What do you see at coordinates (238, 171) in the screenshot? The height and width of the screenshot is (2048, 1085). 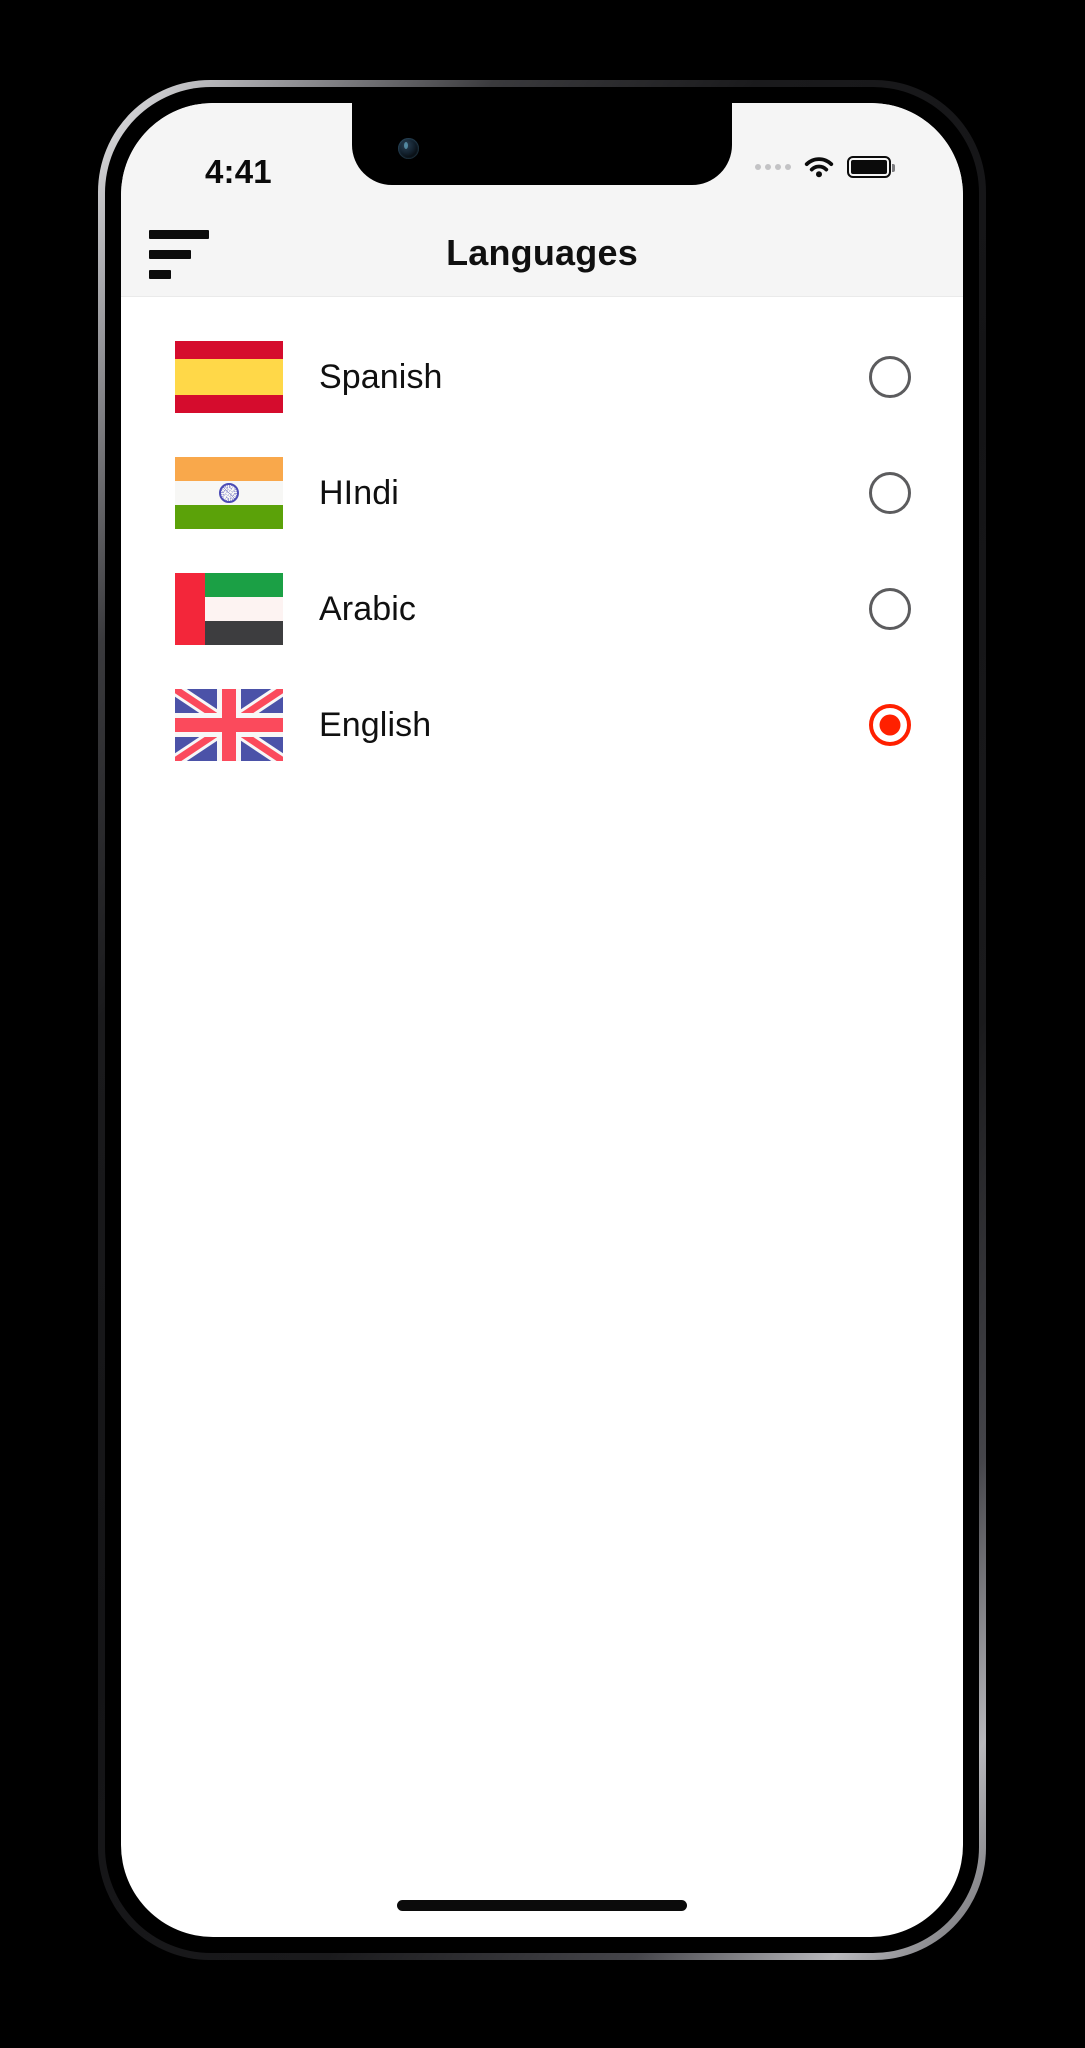 I see `status-bar-time: 4:41` at bounding box center [238, 171].